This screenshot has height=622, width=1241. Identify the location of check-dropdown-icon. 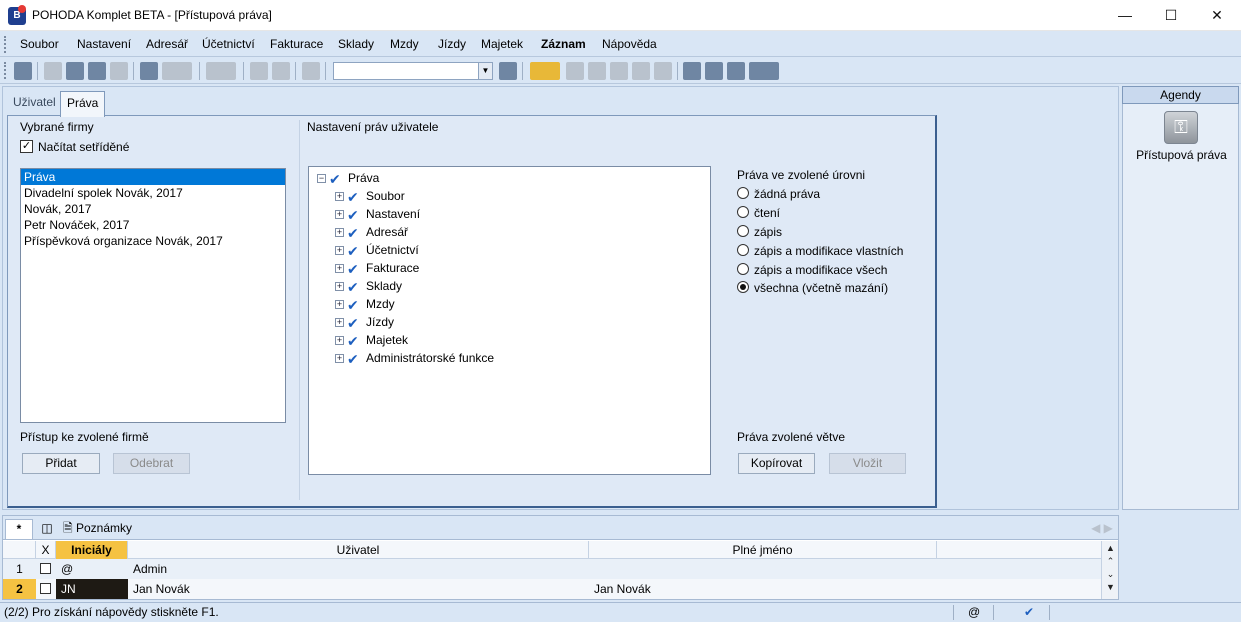
(177, 71).